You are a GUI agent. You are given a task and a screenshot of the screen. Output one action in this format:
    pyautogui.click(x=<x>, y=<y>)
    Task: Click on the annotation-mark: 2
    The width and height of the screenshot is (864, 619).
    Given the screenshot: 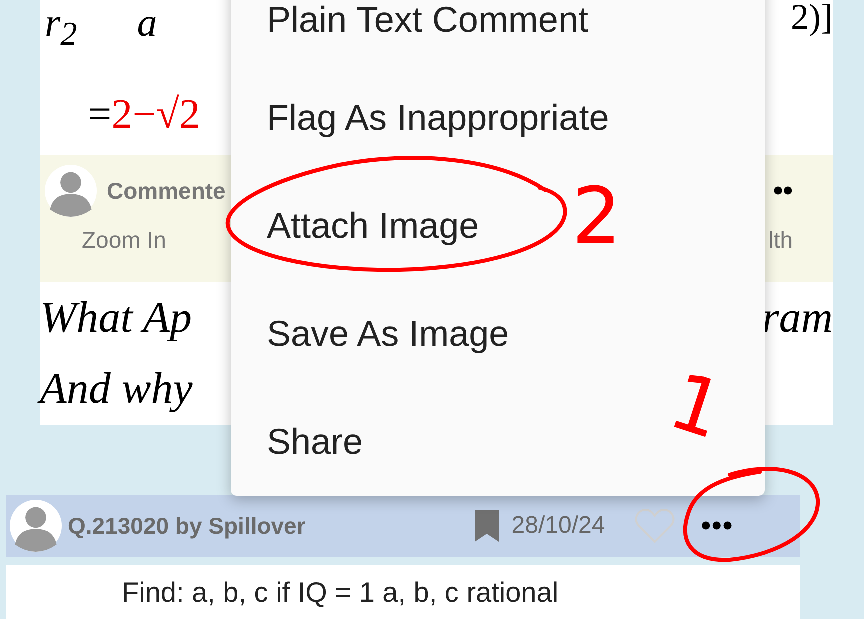 What is the action you would take?
    pyautogui.click(x=597, y=217)
    